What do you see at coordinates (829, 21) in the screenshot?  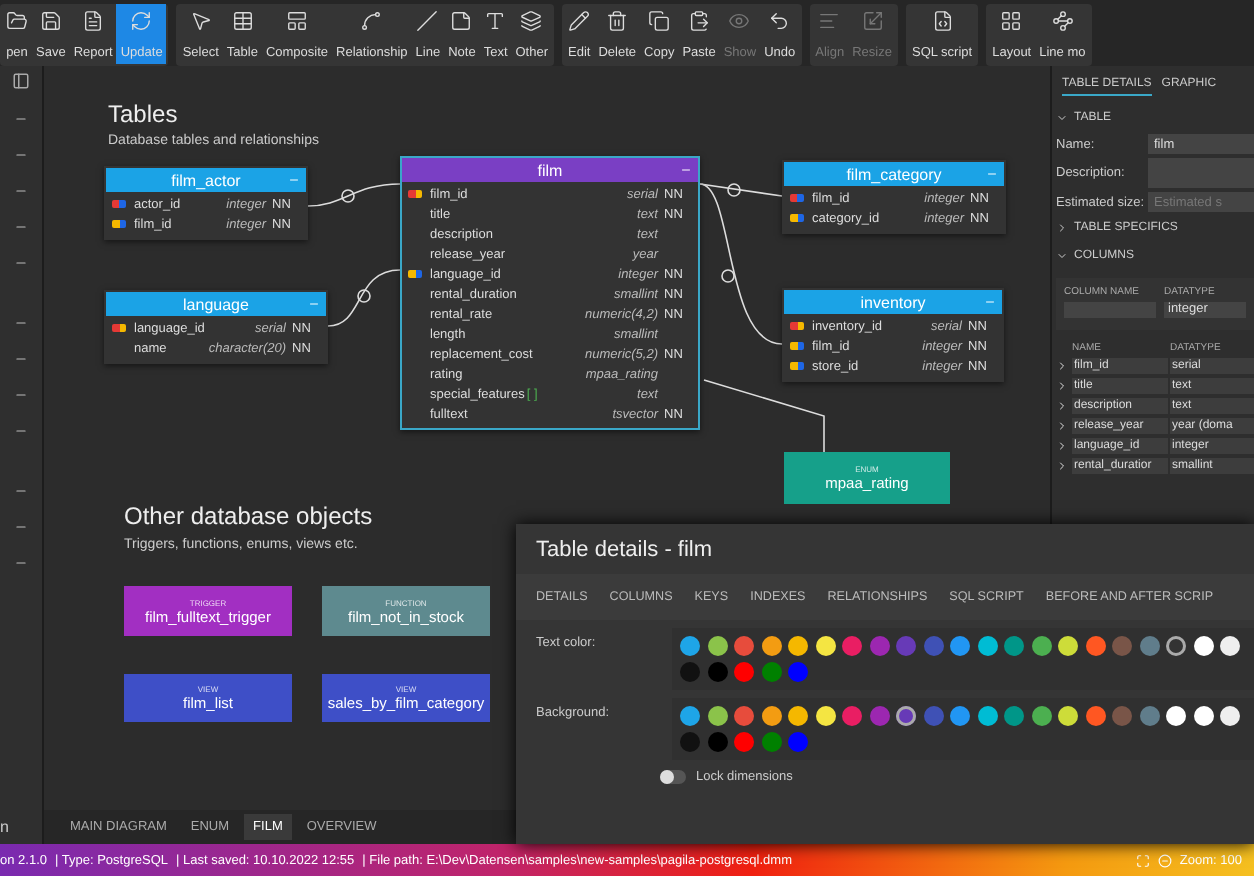 I see `align-icon` at bounding box center [829, 21].